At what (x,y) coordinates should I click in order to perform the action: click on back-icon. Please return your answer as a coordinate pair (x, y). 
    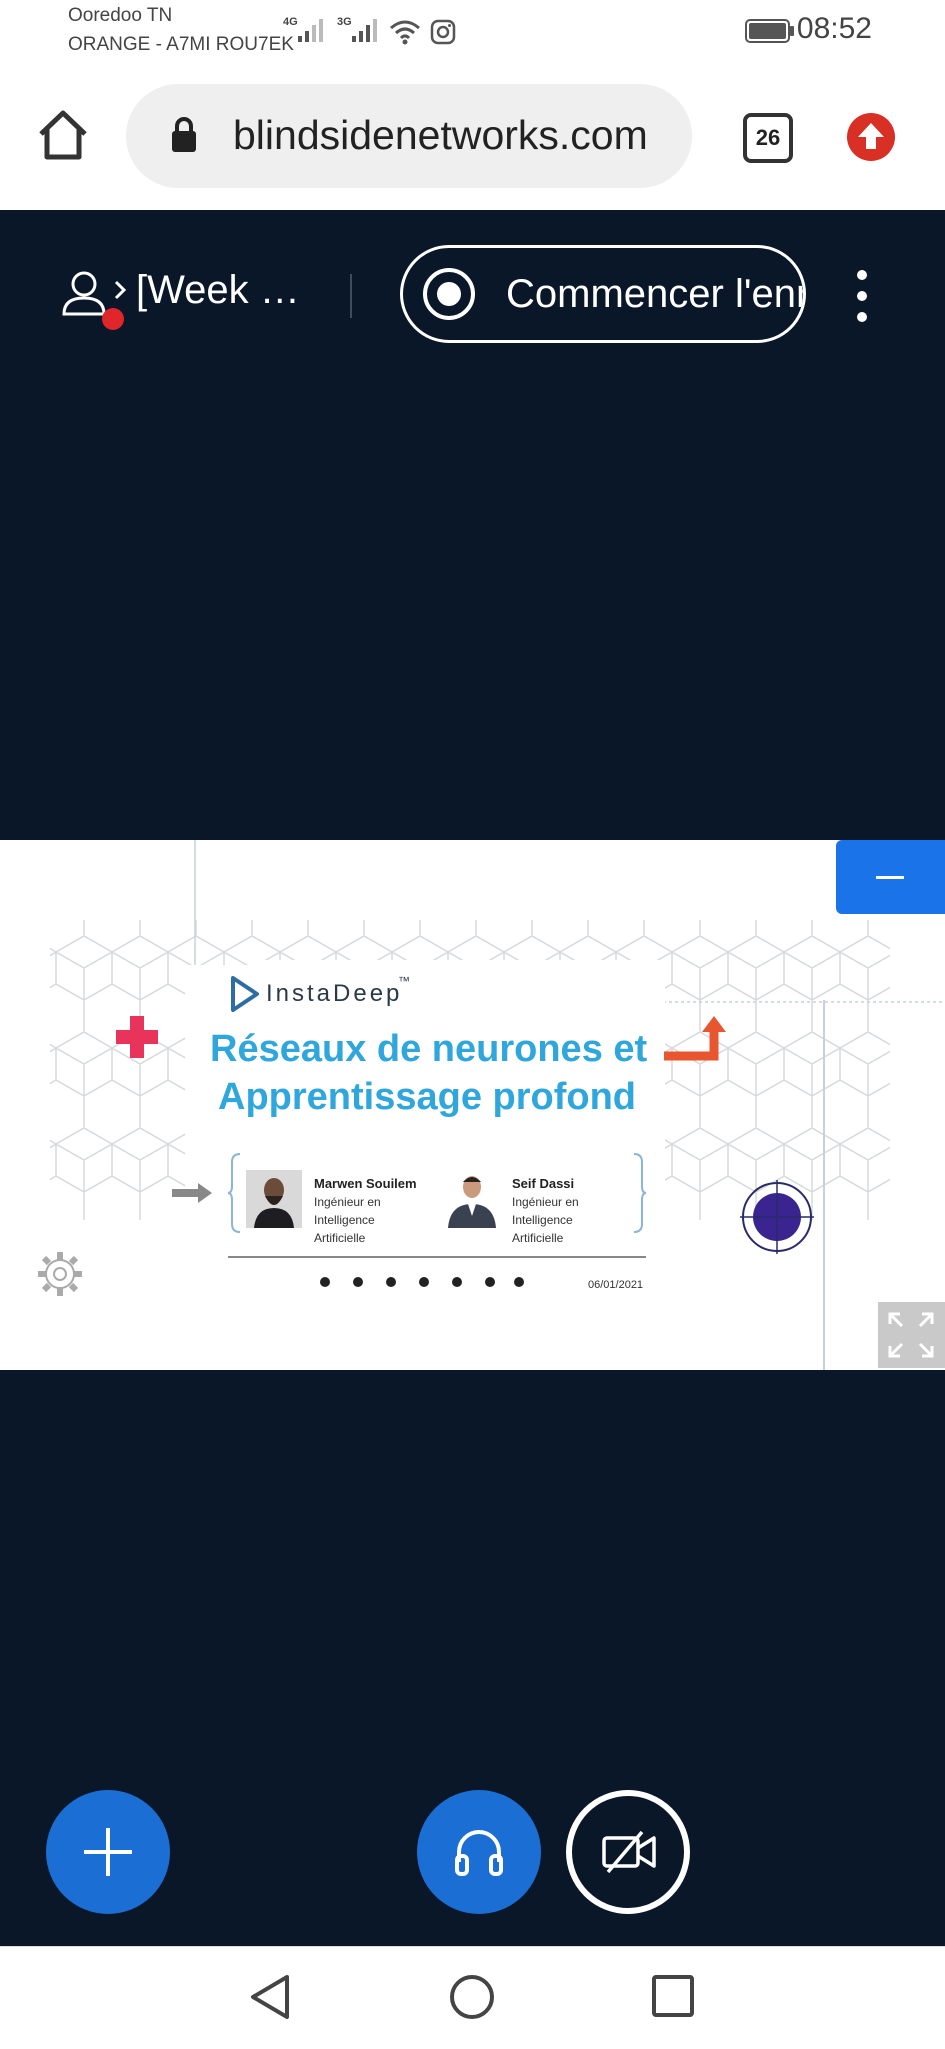
    Looking at the image, I should click on (270, 1997).